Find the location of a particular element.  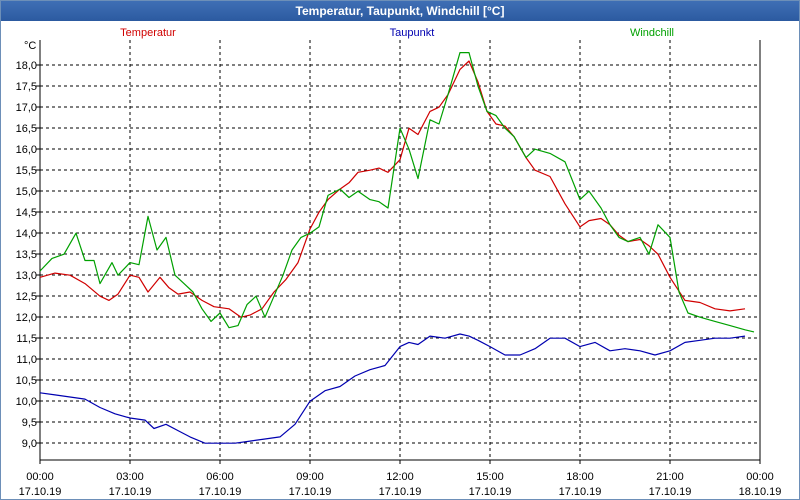

legend: Temperatur Taupunkt Windchill is located at coordinates (397, 33).